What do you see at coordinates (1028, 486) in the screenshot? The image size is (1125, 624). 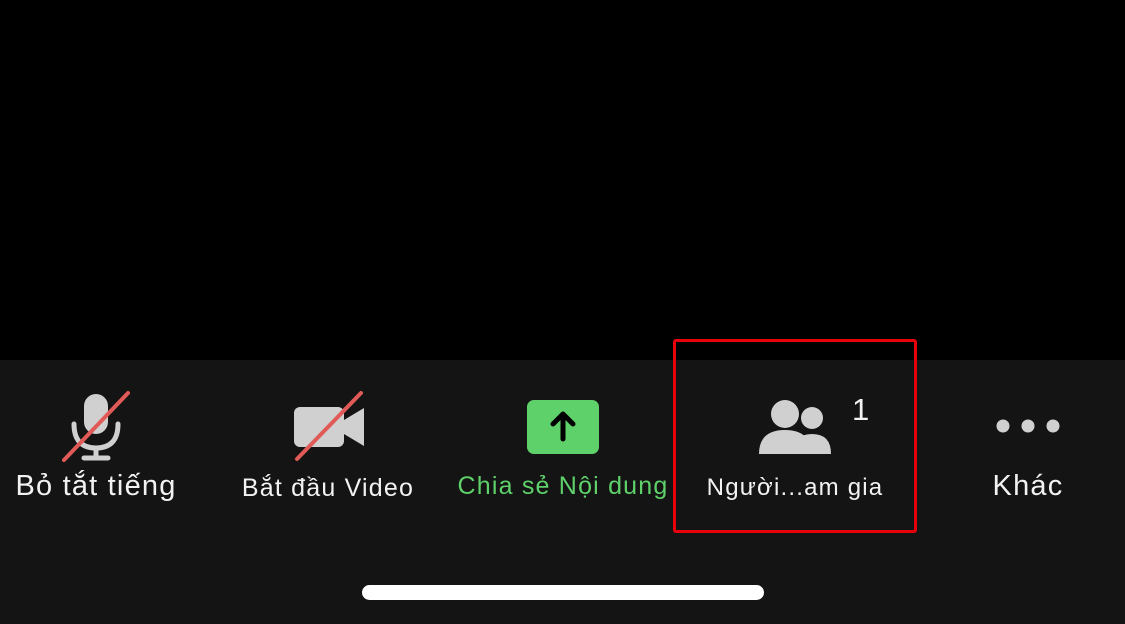 I see `more-label: Khác` at bounding box center [1028, 486].